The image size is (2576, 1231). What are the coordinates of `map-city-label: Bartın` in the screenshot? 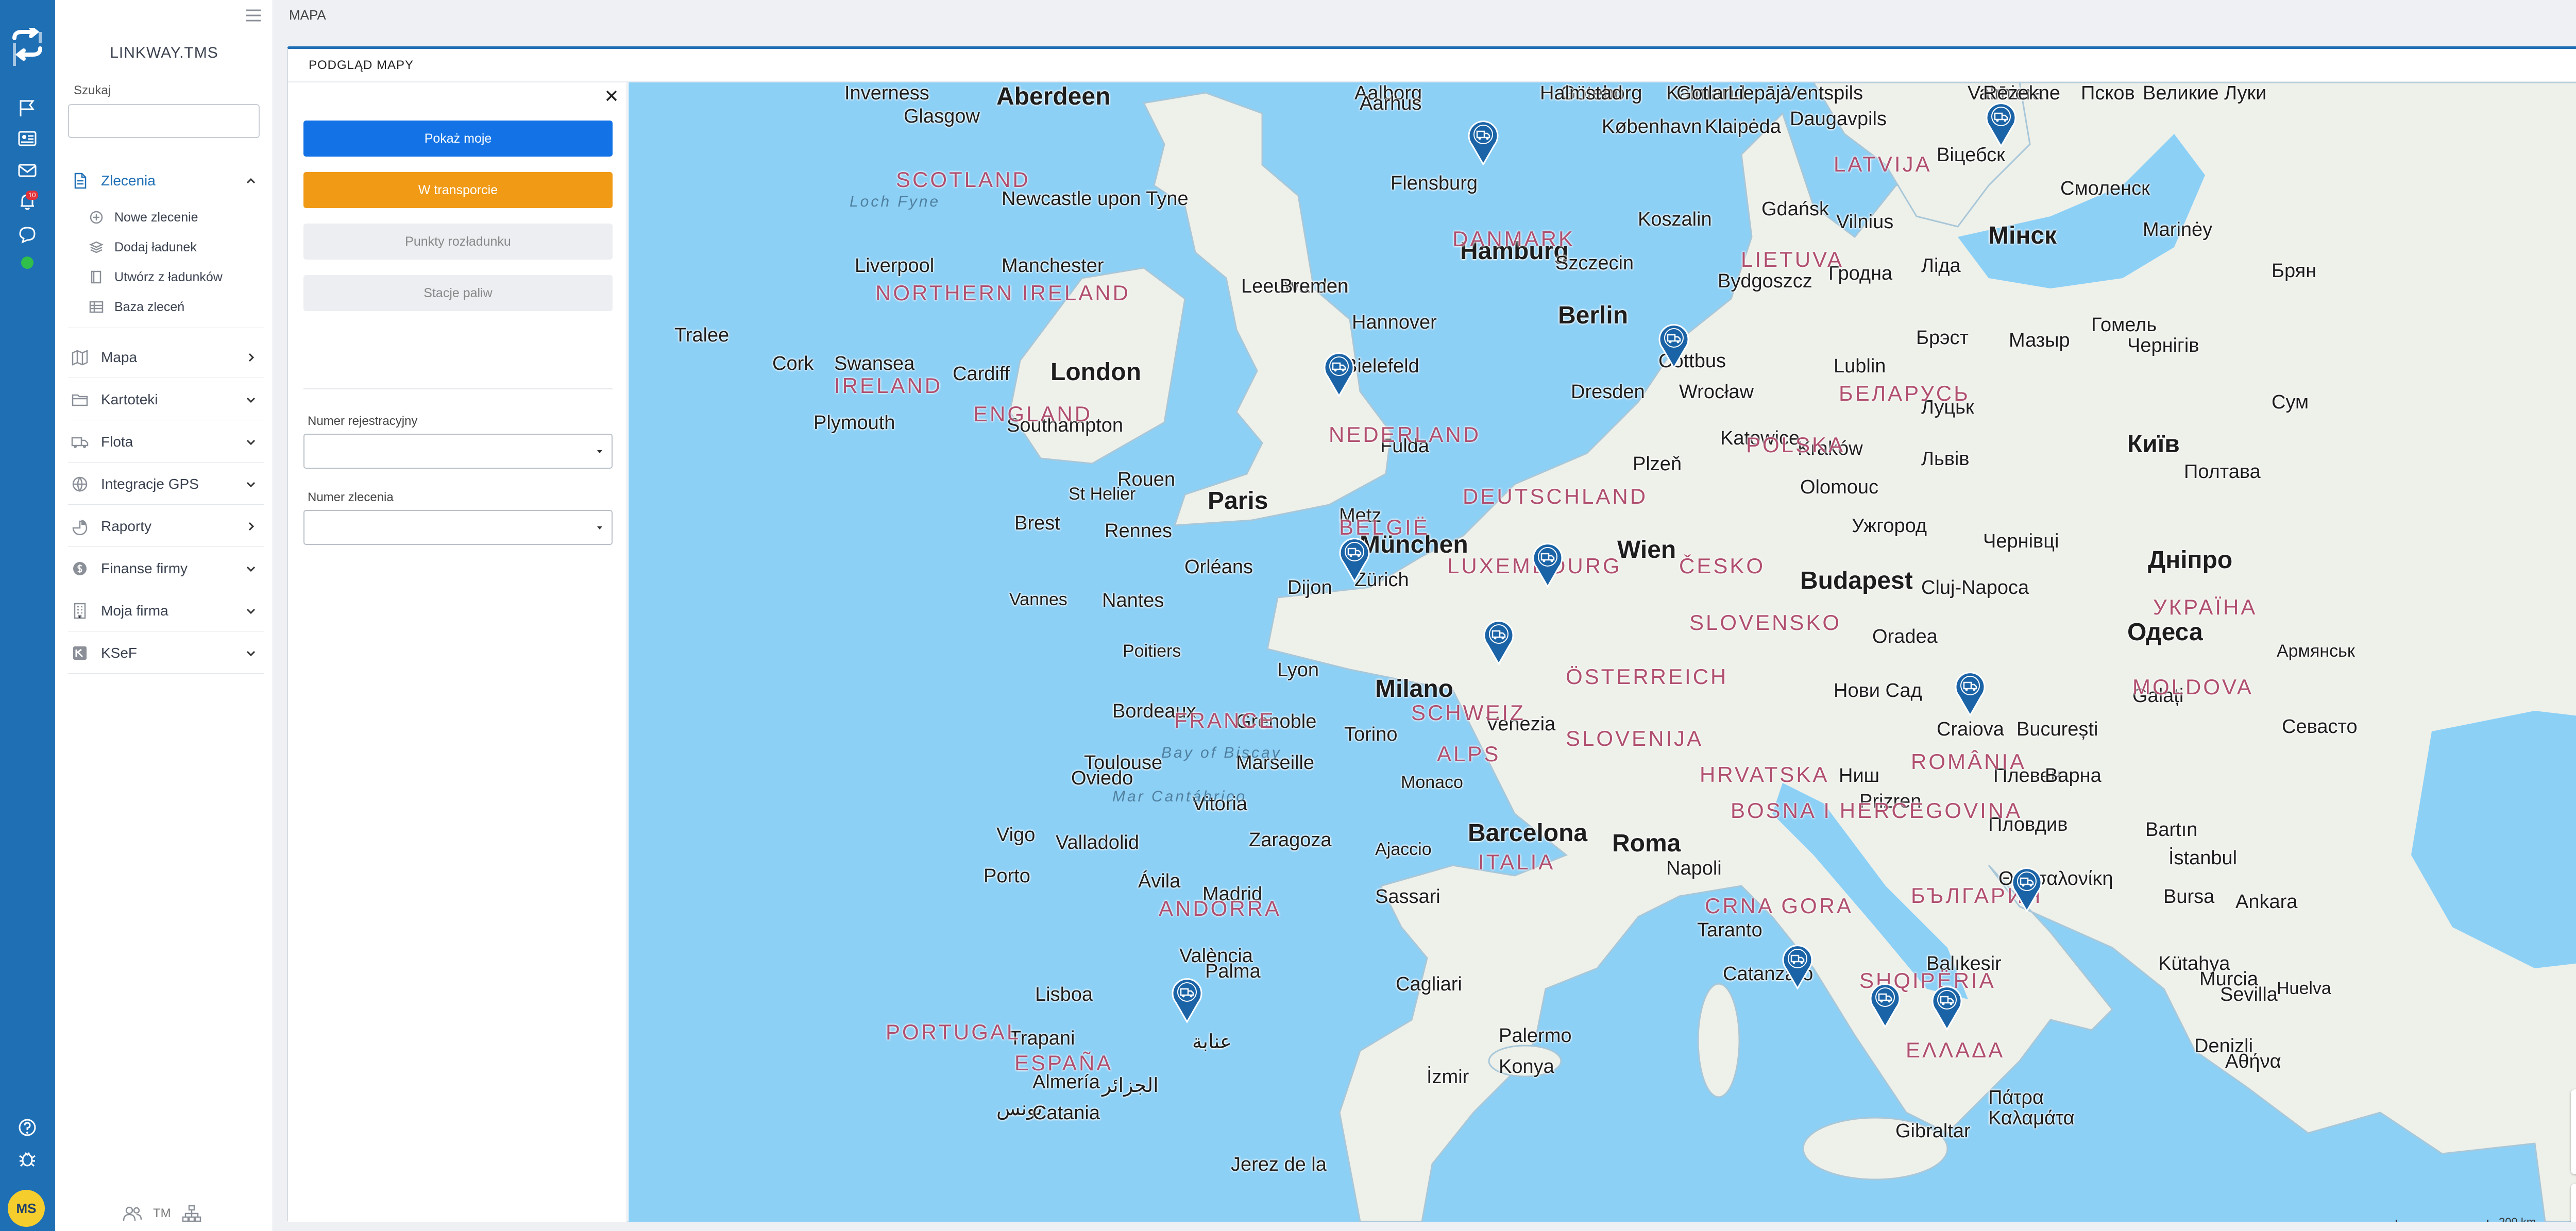 It's located at (2171, 830).